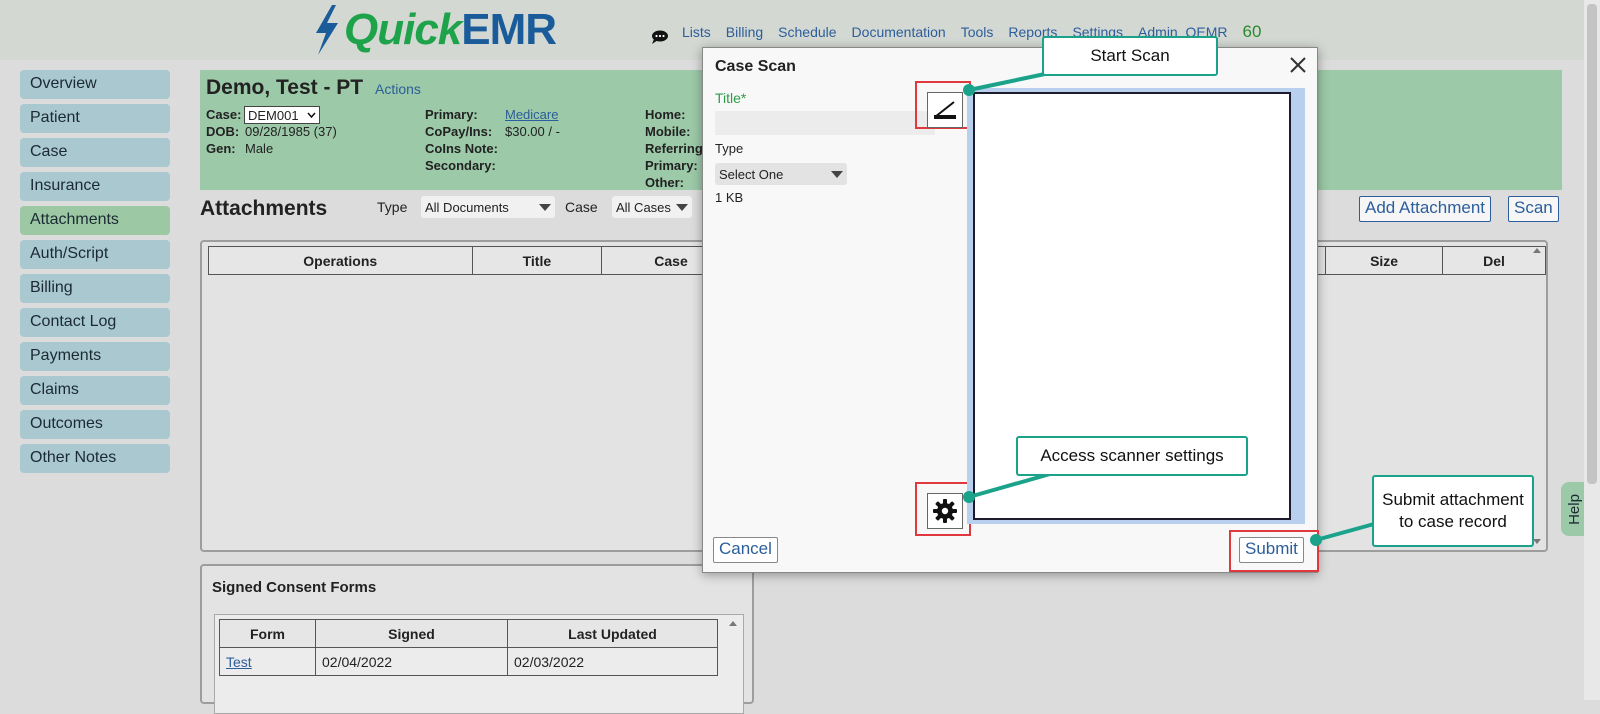  I want to click on sidebar-item-attachments: Attachments, so click(95, 220).